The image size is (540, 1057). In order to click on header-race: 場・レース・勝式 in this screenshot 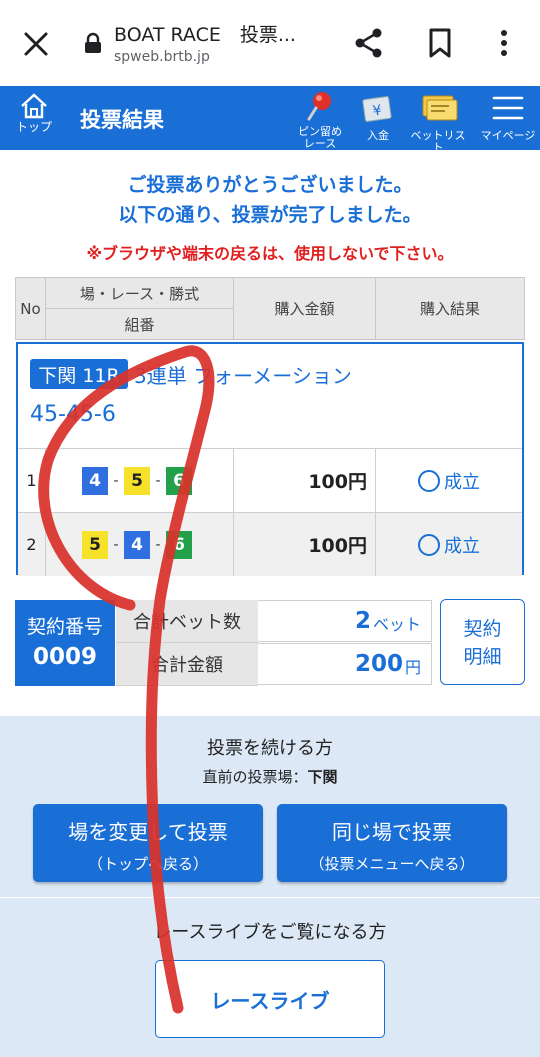, I will do `click(139, 293)`.